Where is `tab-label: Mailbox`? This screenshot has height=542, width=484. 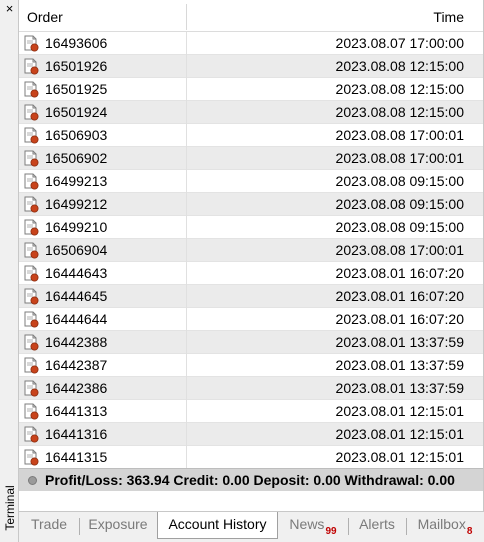 tab-label: Mailbox is located at coordinates (441, 524).